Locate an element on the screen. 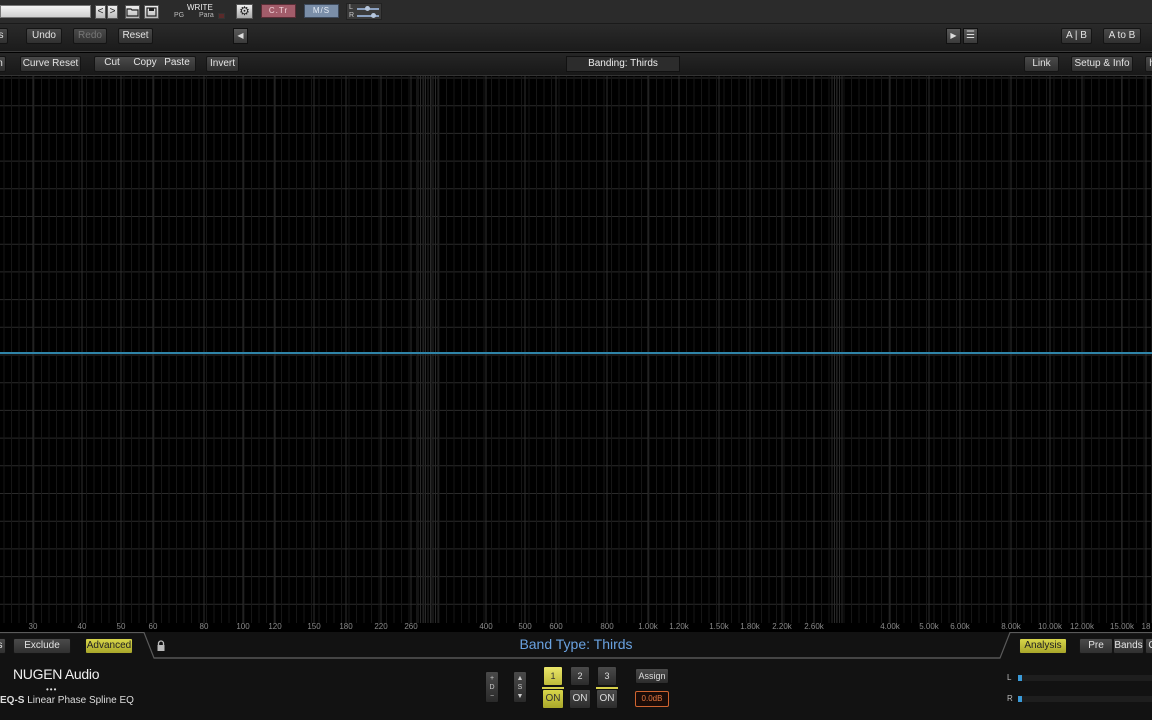 The height and width of the screenshot is (720, 1152). freq-tick-label: 40 is located at coordinates (82, 626).